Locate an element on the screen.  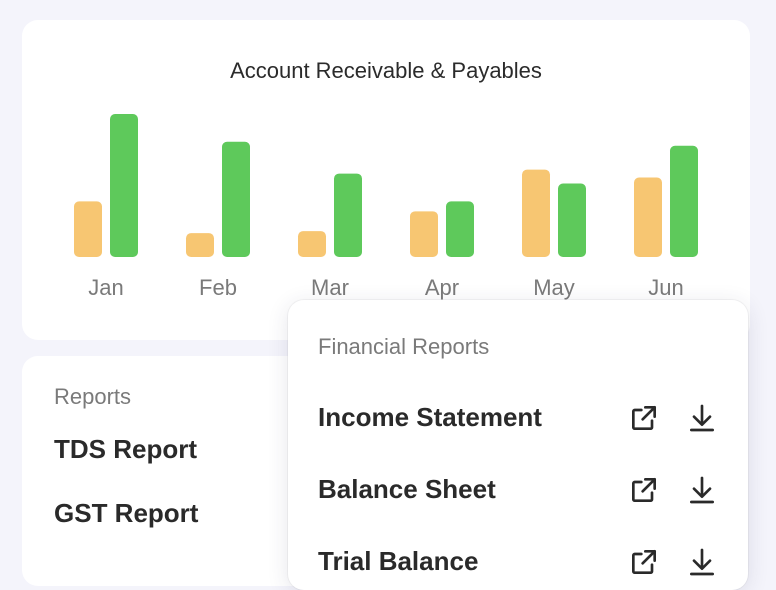
menu-item-label: Trial Balance is located at coordinates (398, 561).